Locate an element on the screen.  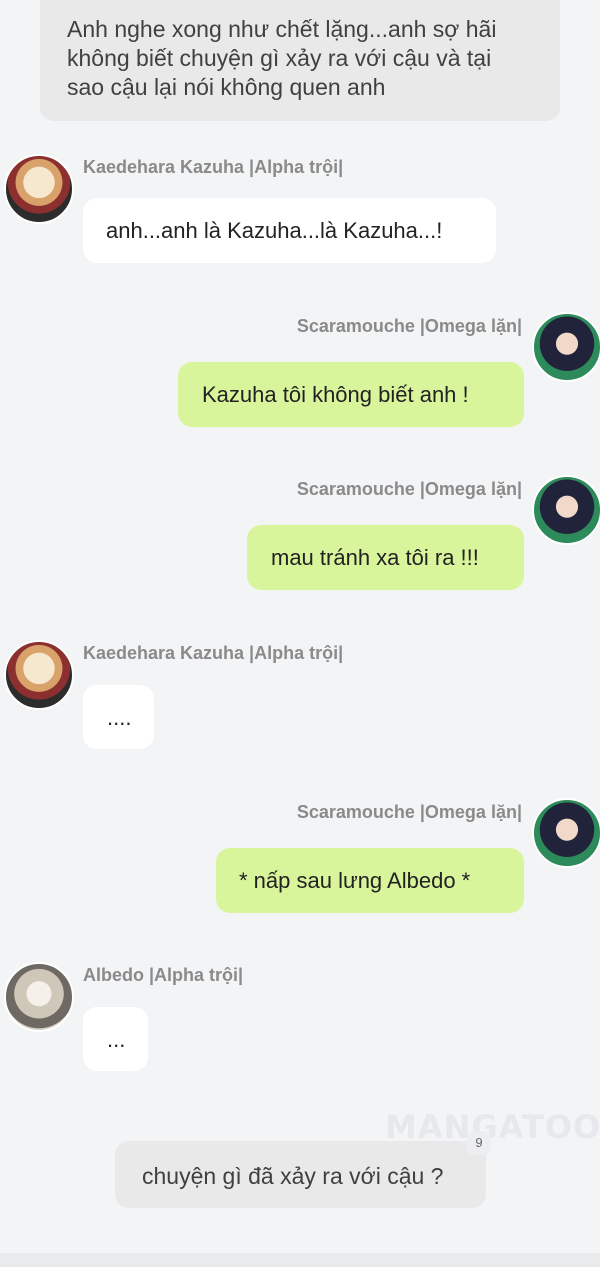
narration-bottom-text: chuyện gì đã xảy ra với cậu ? is located at coordinates (293, 1176).